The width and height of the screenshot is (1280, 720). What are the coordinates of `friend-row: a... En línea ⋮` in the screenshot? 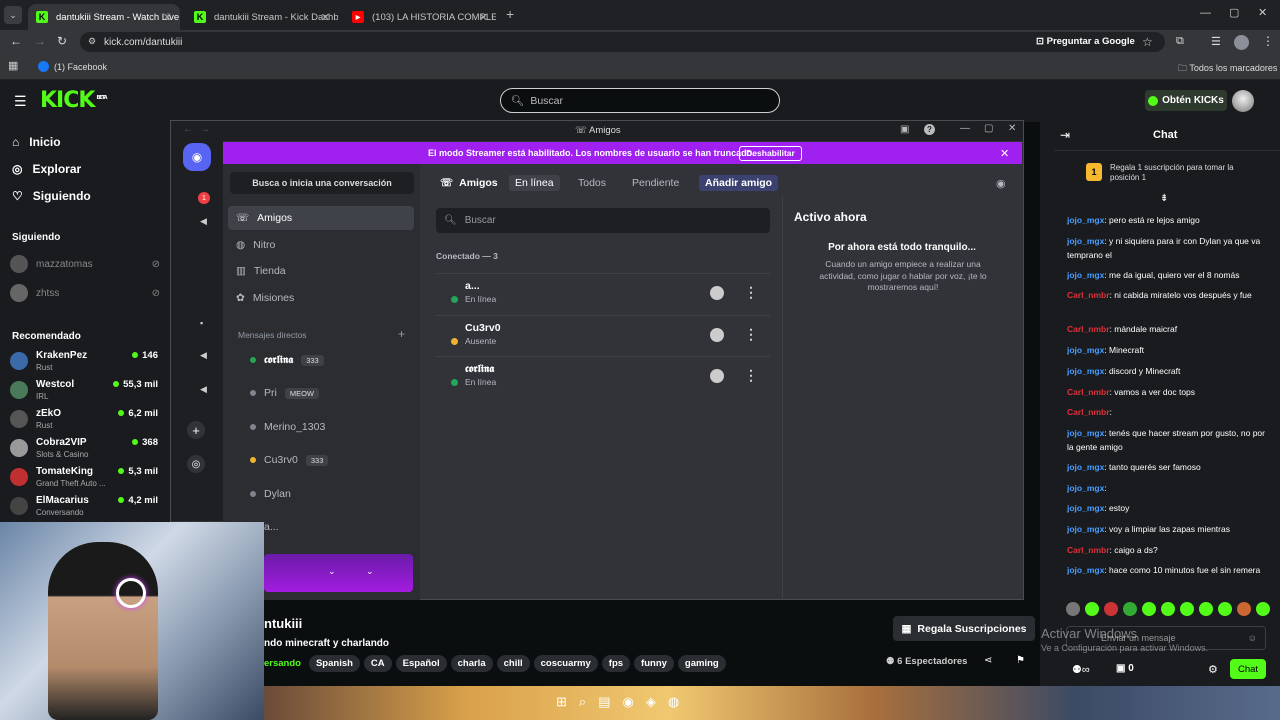 It's located at (603, 293).